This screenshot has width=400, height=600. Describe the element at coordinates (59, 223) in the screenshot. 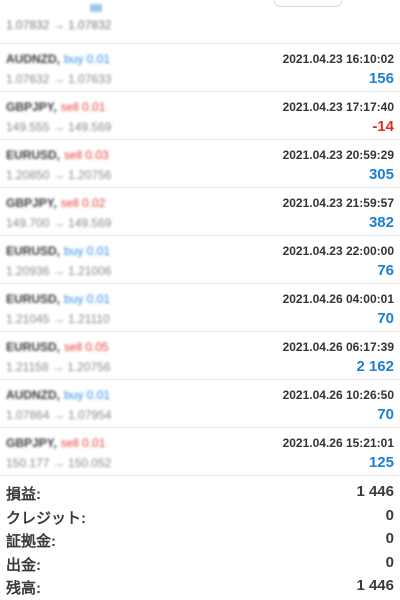

I see `trade-prices: 149.700 → 149.569` at that location.